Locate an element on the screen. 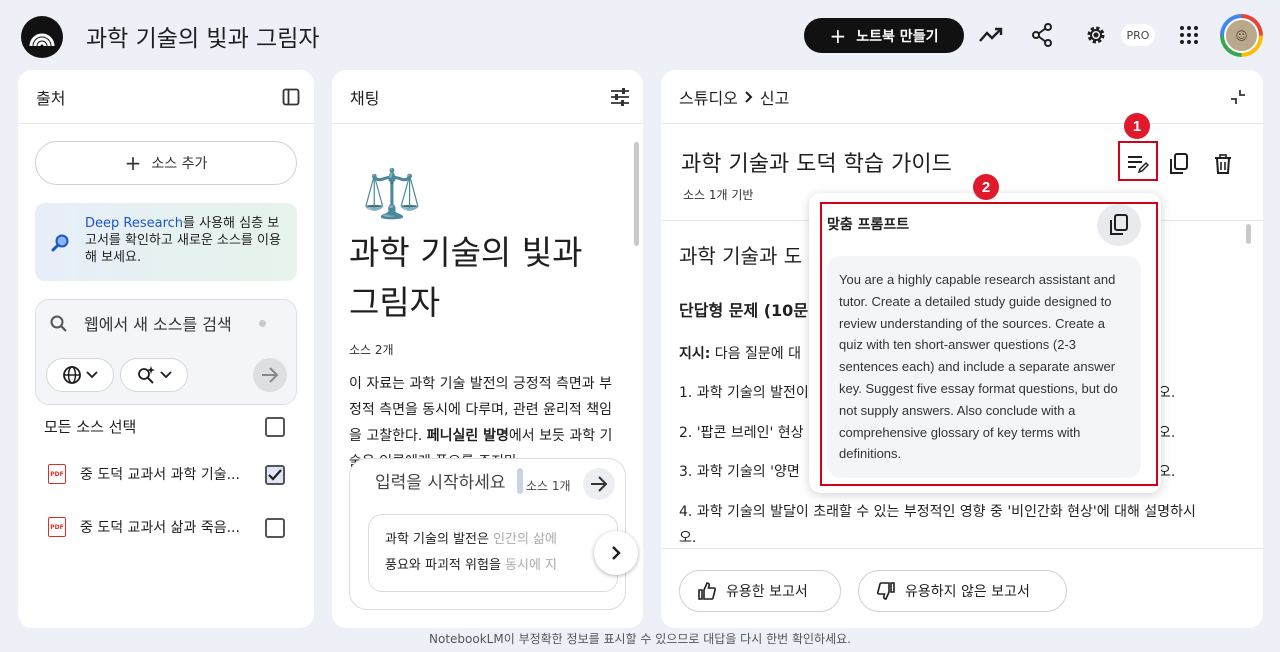 This screenshot has width=1280, height=652. source-type-web-dropdown is located at coordinates (80, 375).